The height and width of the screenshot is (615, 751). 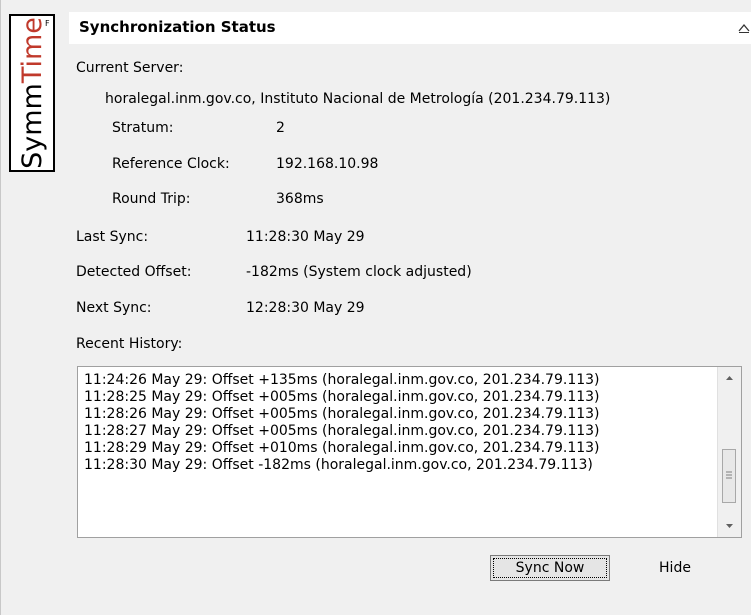 What do you see at coordinates (171, 164) in the screenshot?
I see `reference-clock-label: Reference Clock:` at bounding box center [171, 164].